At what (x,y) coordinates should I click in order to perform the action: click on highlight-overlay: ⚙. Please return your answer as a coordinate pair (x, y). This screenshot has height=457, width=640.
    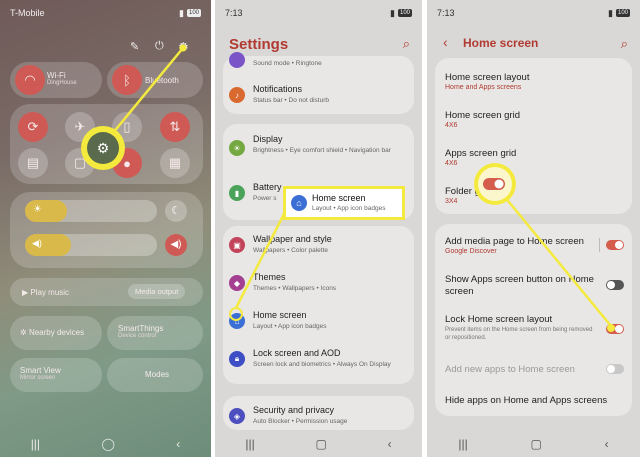
    Looking at the image, I should click on (134, 107).